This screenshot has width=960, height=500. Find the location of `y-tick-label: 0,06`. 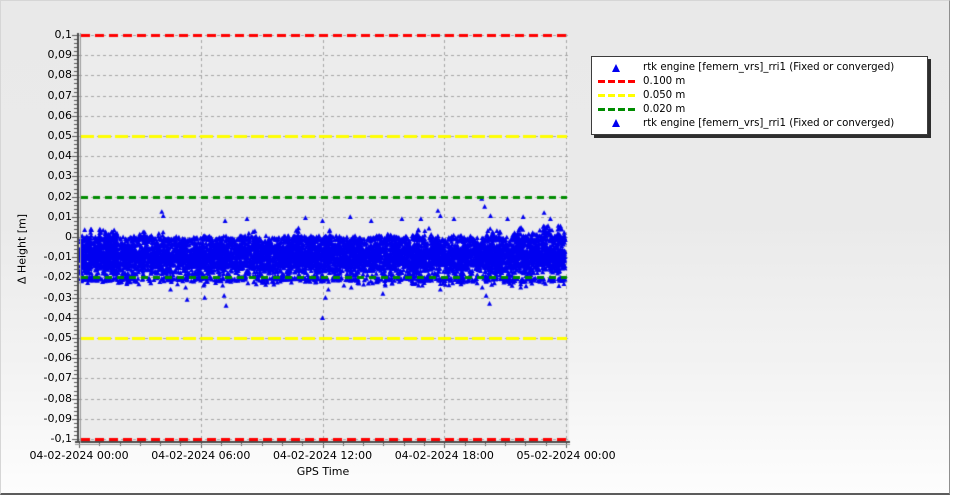

y-tick-label: 0,06 is located at coordinates (60, 115).